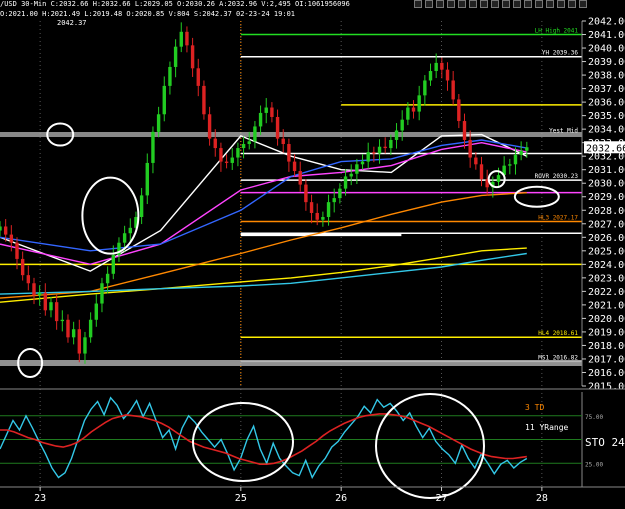 The height and width of the screenshot is (509, 625). What do you see at coordinates (558, 217) in the screenshot?
I see `level-label: HL3 2027.17` at bounding box center [558, 217].